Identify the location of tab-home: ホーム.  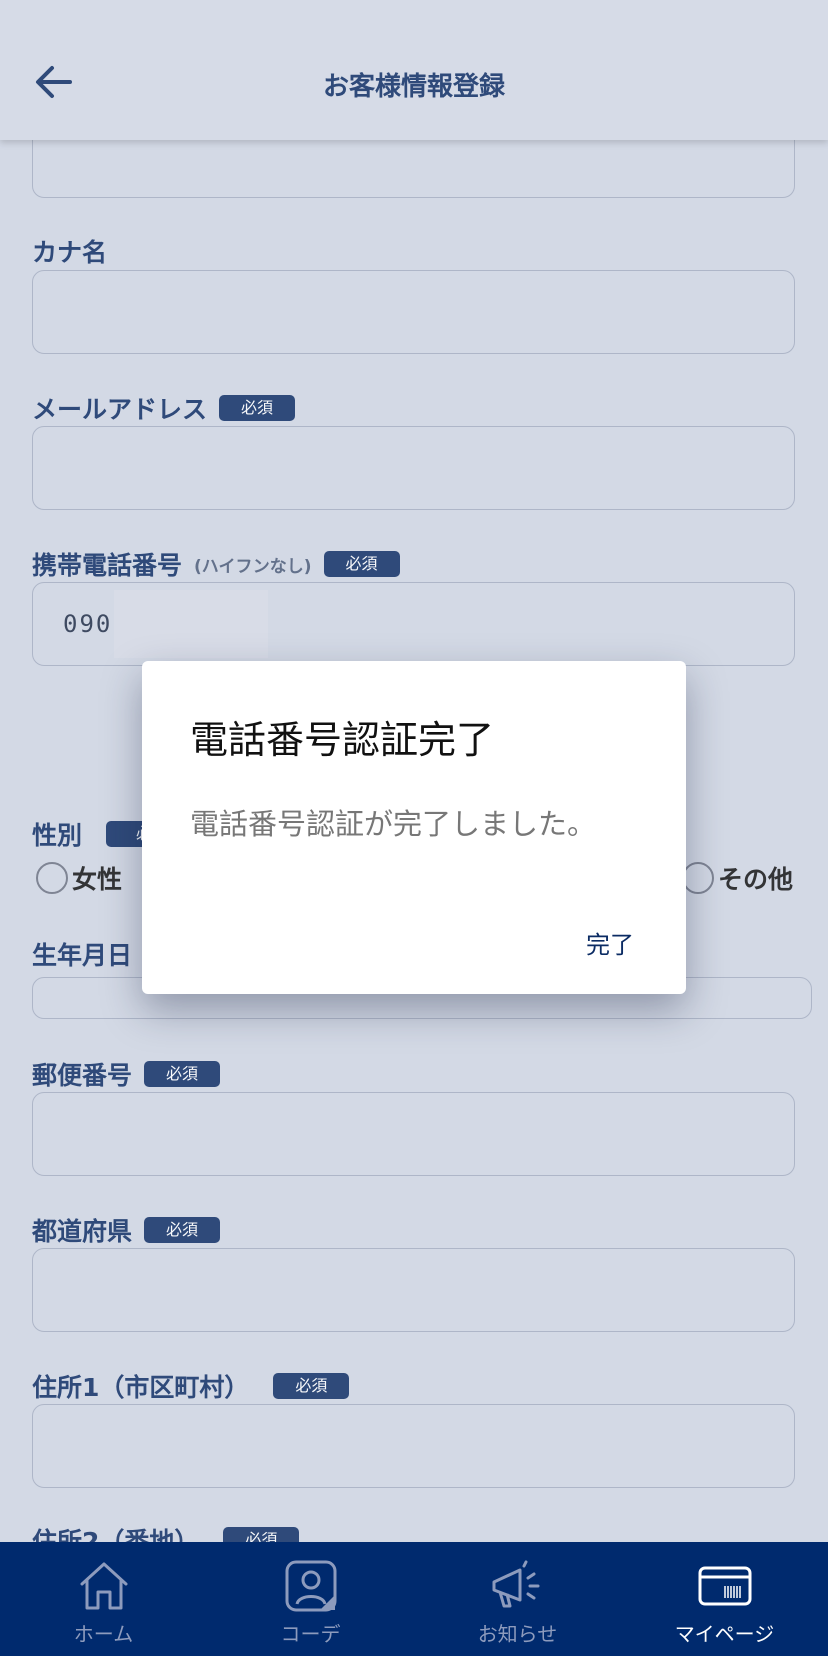
(103, 1599).